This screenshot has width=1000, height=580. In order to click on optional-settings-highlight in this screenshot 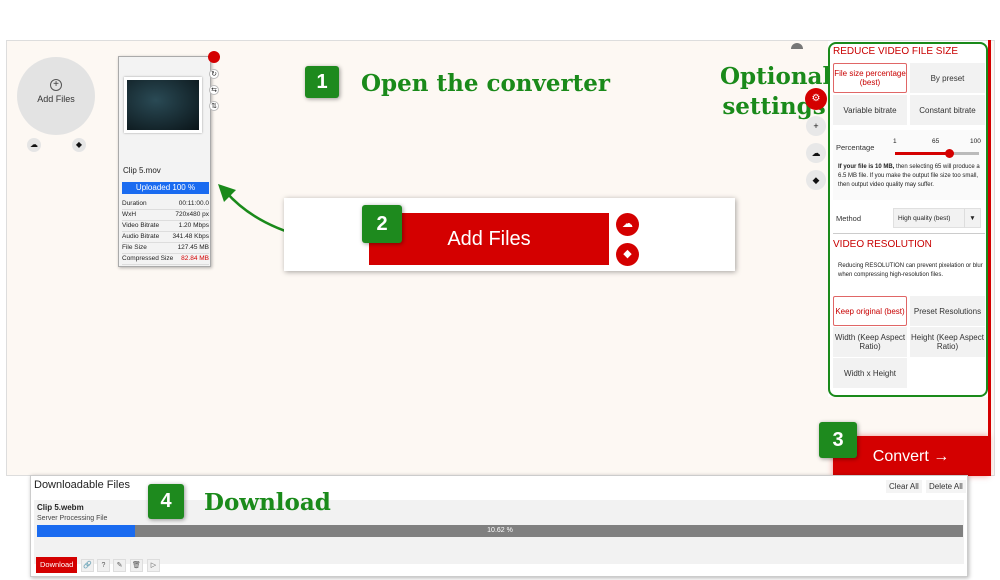, I will do `click(908, 219)`.